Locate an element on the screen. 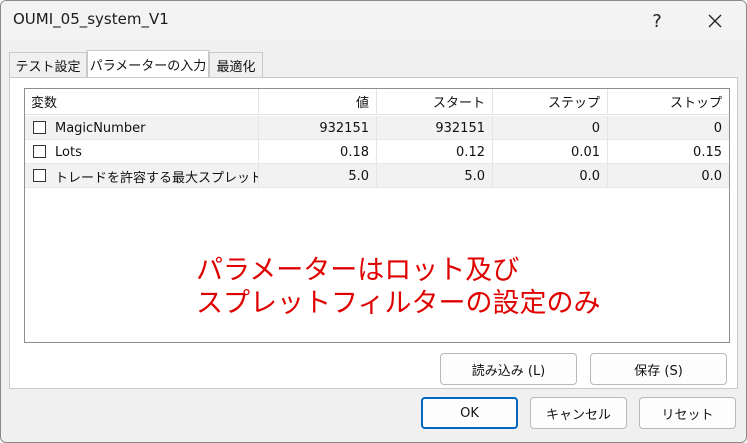  column-header-step: ステップ is located at coordinates (550, 102).